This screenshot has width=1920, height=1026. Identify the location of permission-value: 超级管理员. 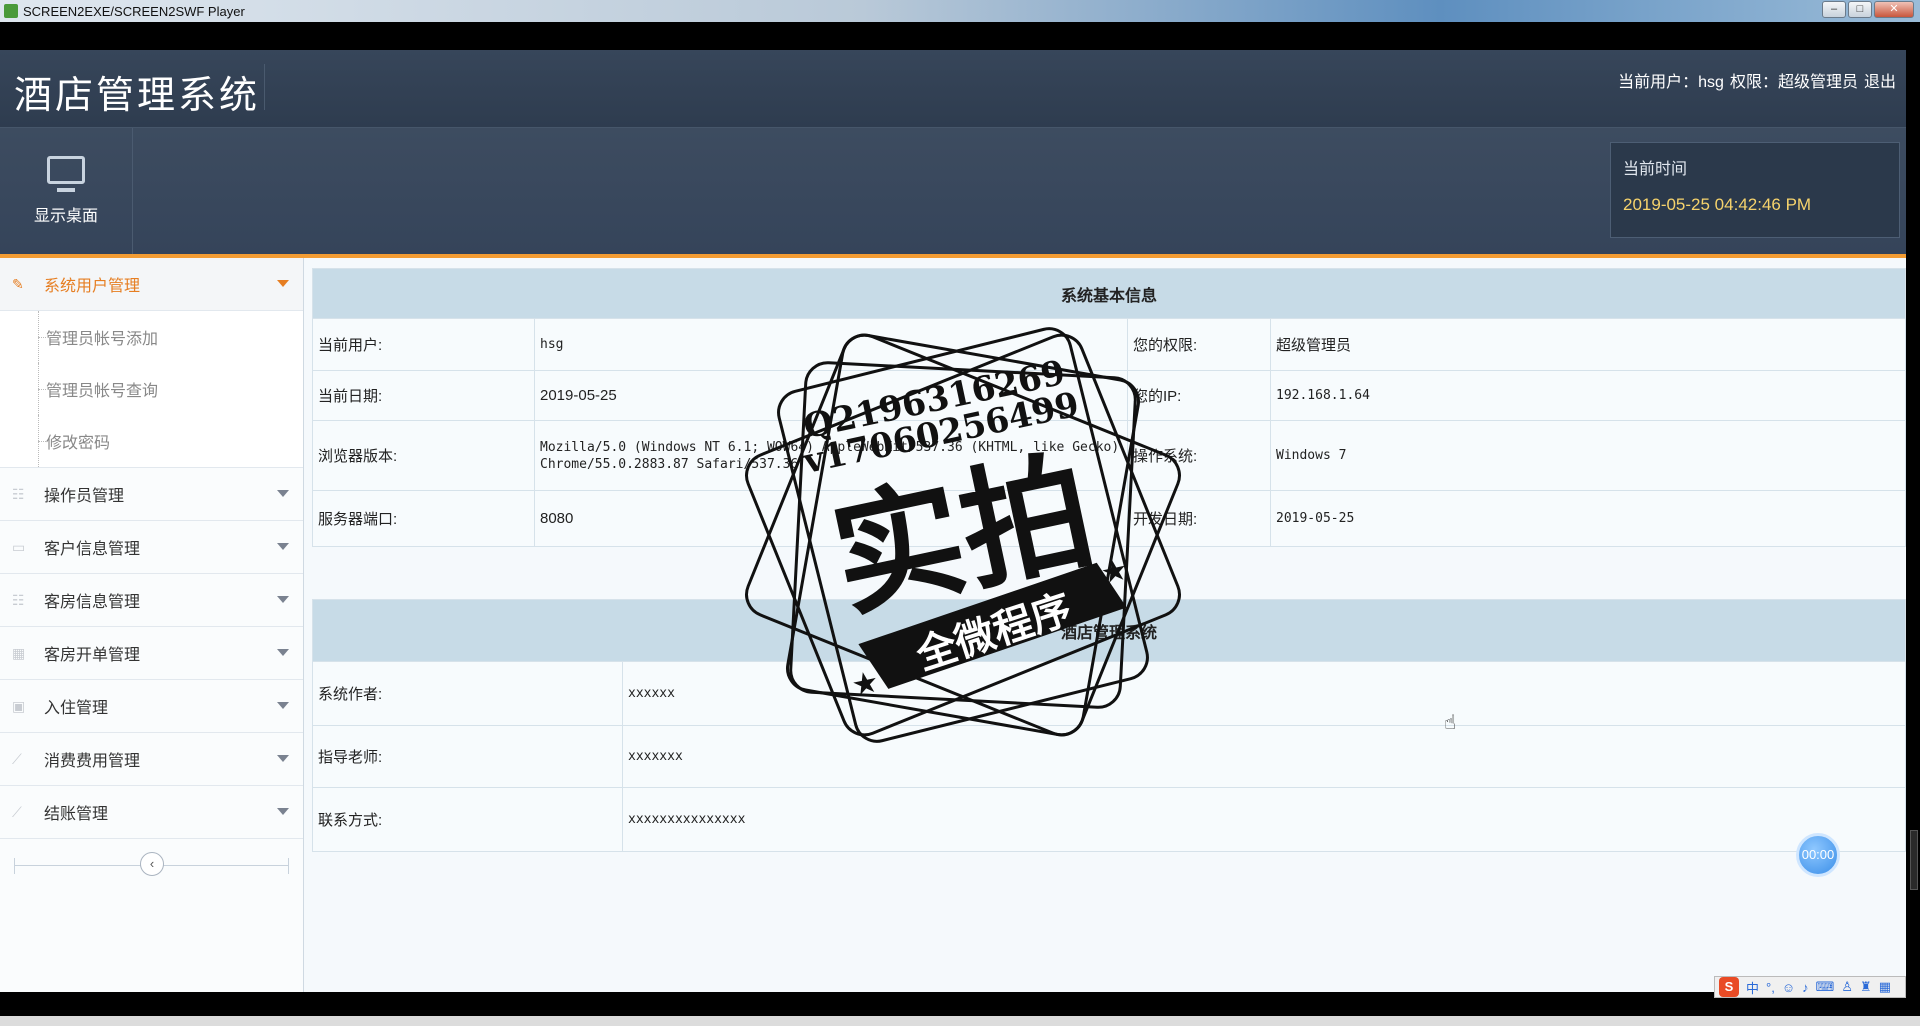
(1588, 344).